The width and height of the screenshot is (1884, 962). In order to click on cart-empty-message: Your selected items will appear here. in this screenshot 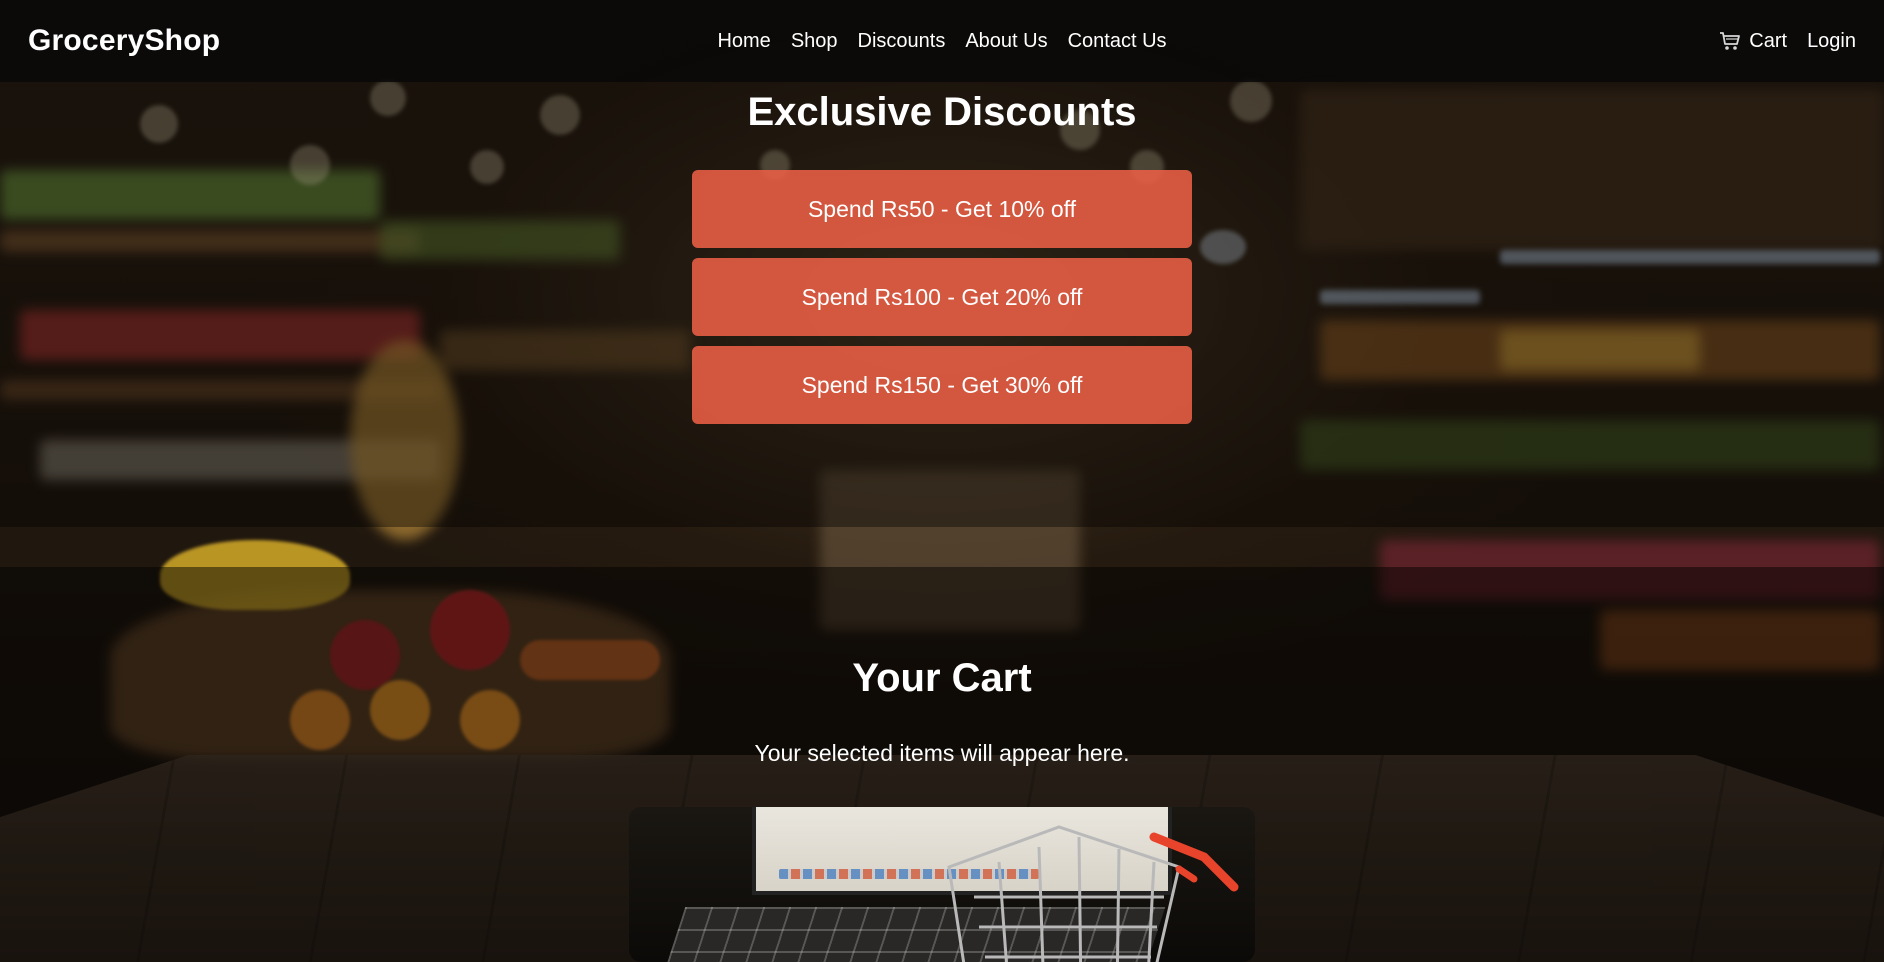, I will do `click(942, 753)`.